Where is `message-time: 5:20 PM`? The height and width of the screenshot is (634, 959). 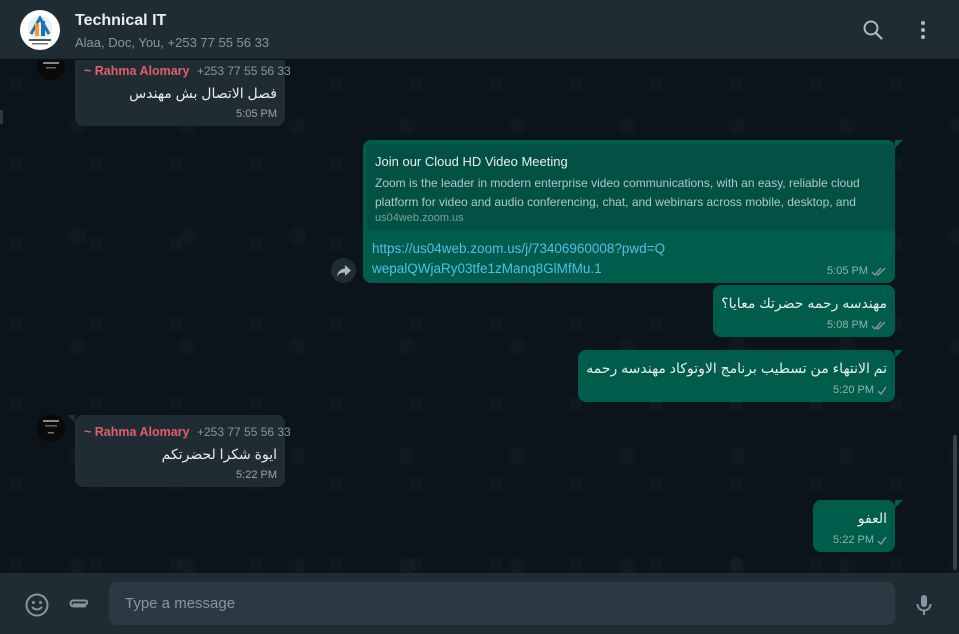 message-time: 5:20 PM is located at coordinates (860, 390).